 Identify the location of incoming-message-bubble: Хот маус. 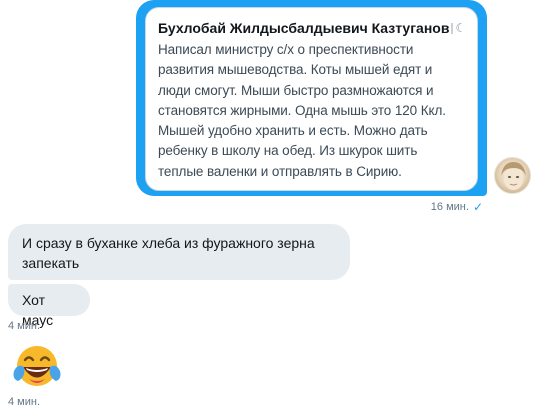
(49, 306).